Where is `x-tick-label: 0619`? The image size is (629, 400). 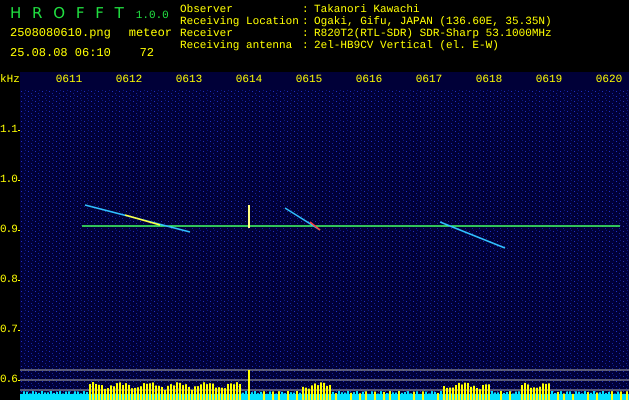 x-tick-label: 0619 is located at coordinates (549, 80).